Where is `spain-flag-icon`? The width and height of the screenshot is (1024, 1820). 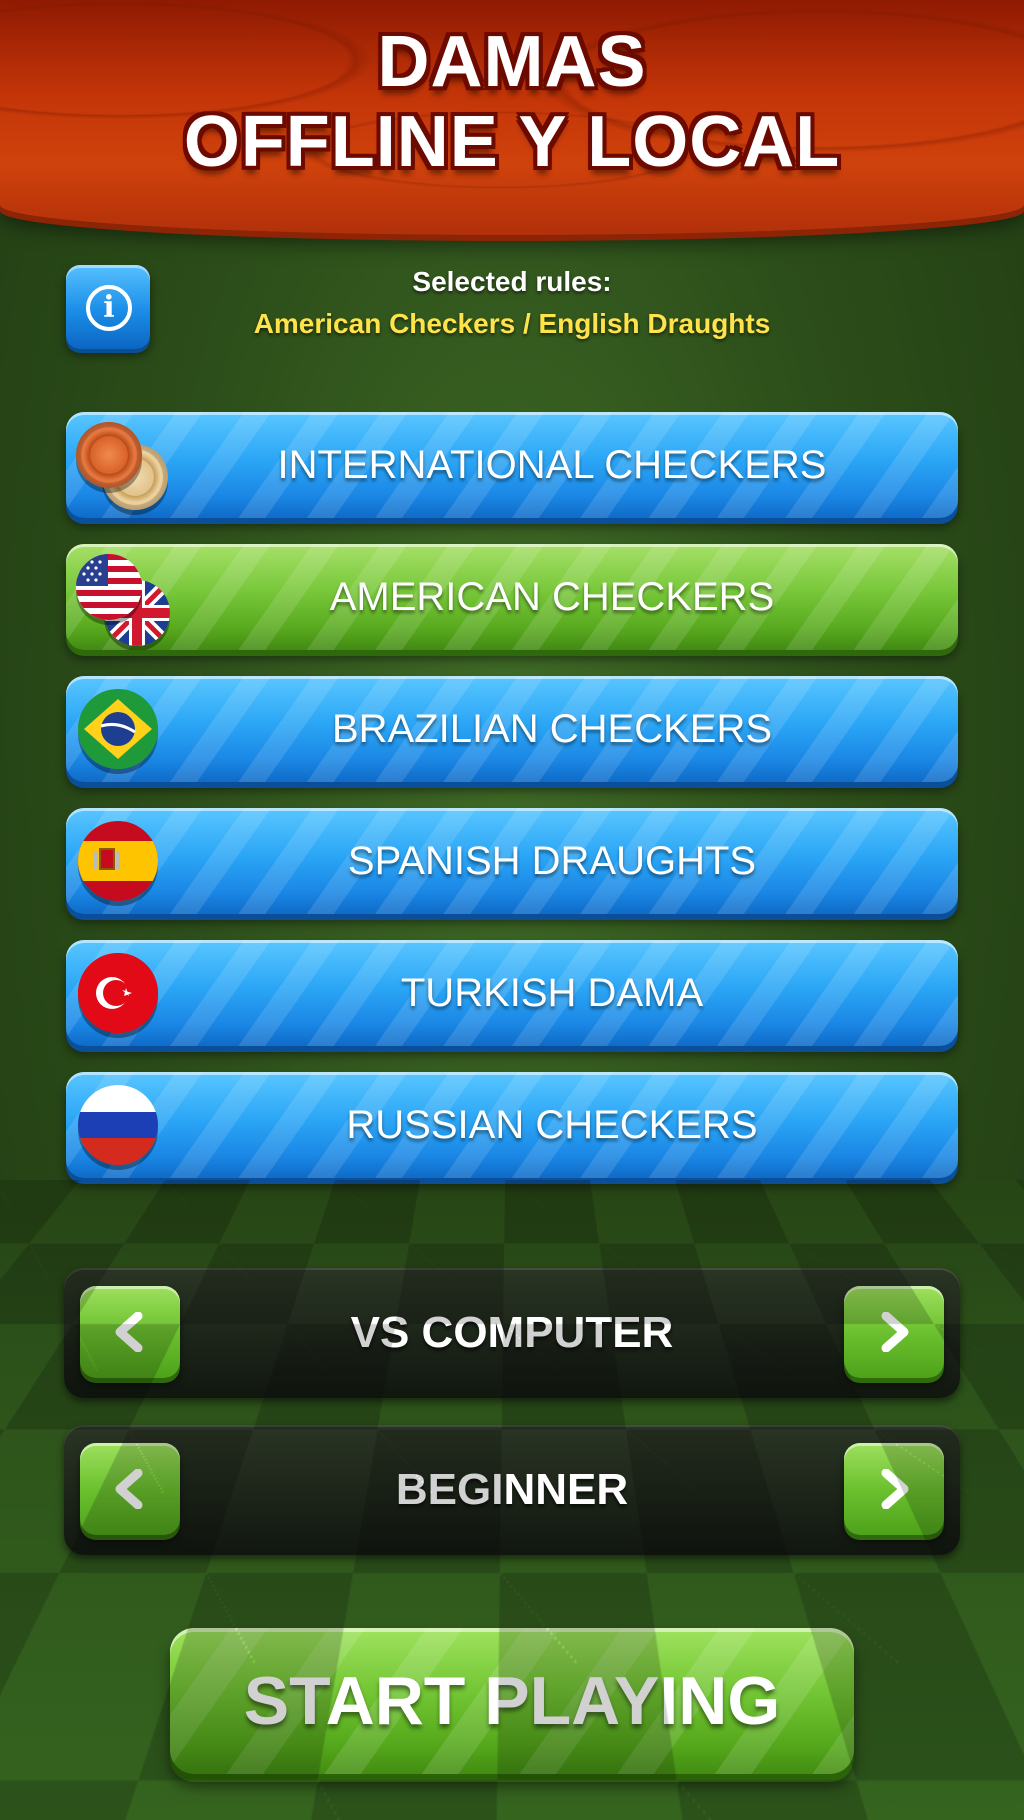
spain-flag-icon is located at coordinates (118, 861).